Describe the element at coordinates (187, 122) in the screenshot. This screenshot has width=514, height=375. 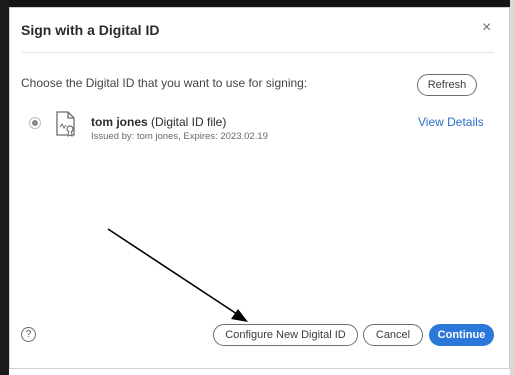
I see `digital-id-type: (Digital ID file)` at that location.